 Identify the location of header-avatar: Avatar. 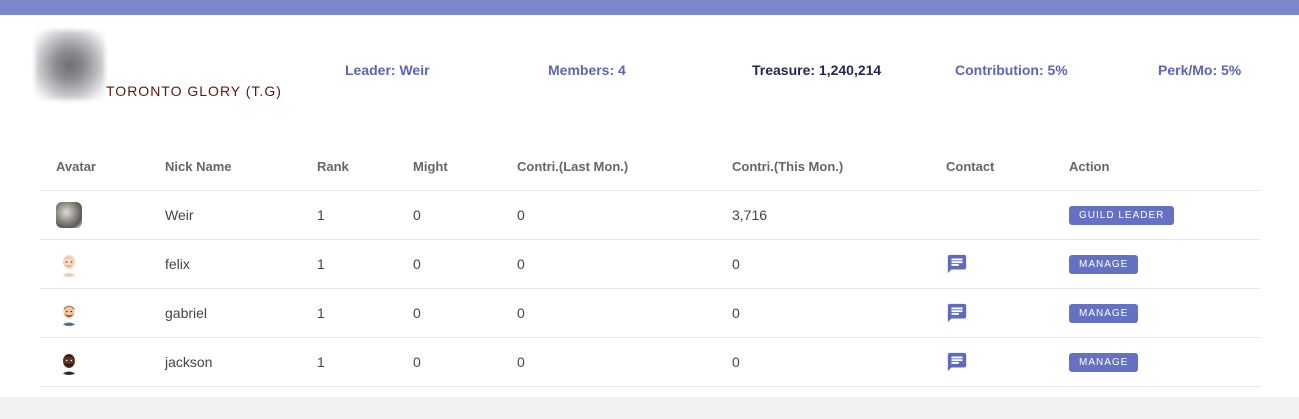
(76, 166).